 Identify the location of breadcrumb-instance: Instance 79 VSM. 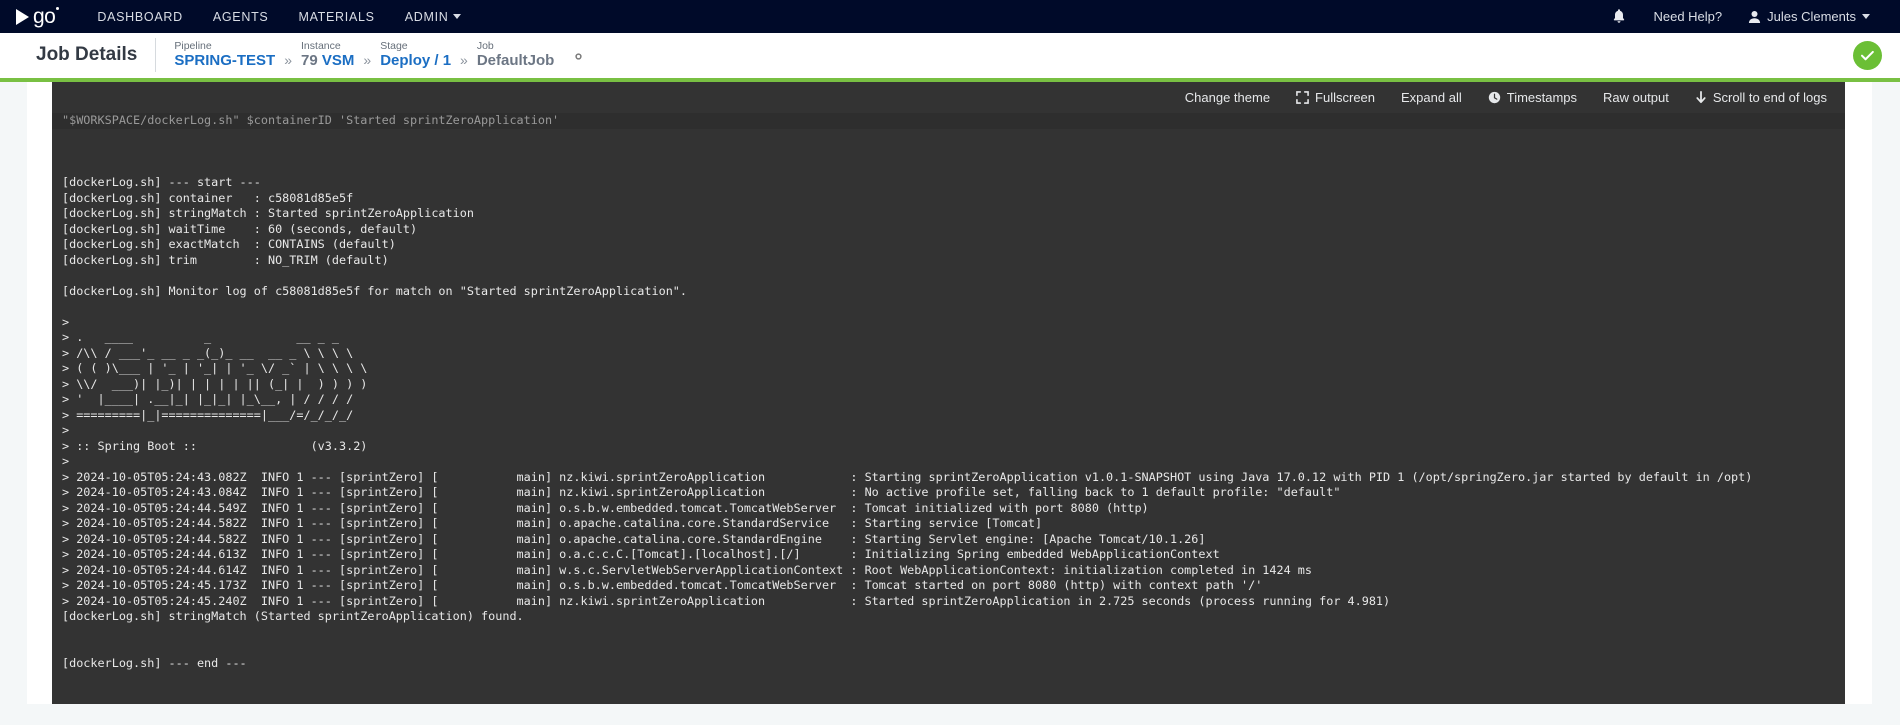
(327, 54).